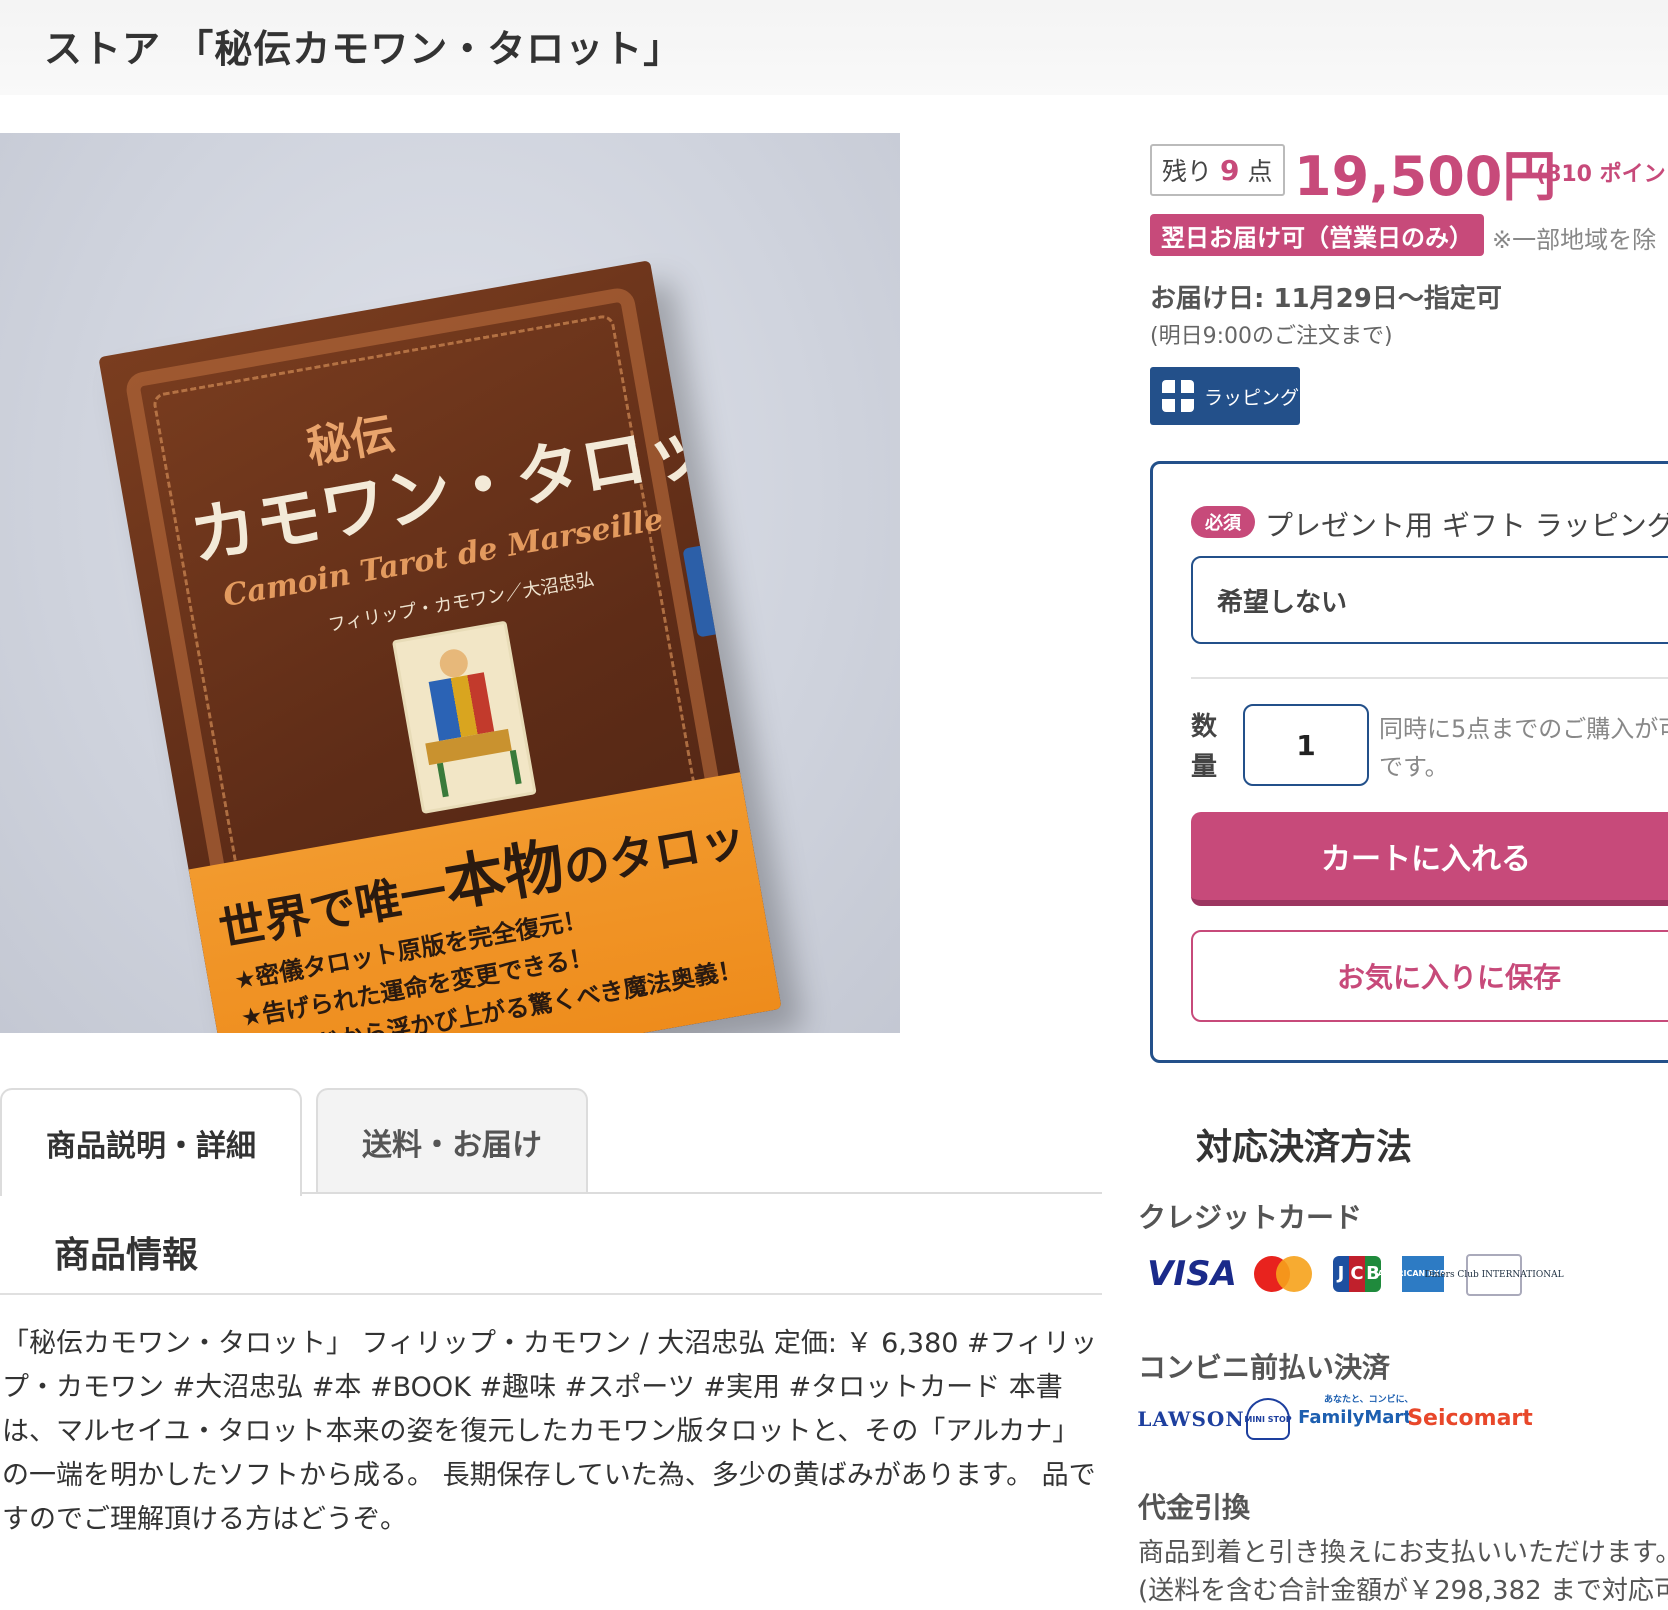 This screenshot has width=1668, height=1610. I want to click on wrapping-option-label: プレゼント用 ギフト ラッピング, so click(1466, 525).